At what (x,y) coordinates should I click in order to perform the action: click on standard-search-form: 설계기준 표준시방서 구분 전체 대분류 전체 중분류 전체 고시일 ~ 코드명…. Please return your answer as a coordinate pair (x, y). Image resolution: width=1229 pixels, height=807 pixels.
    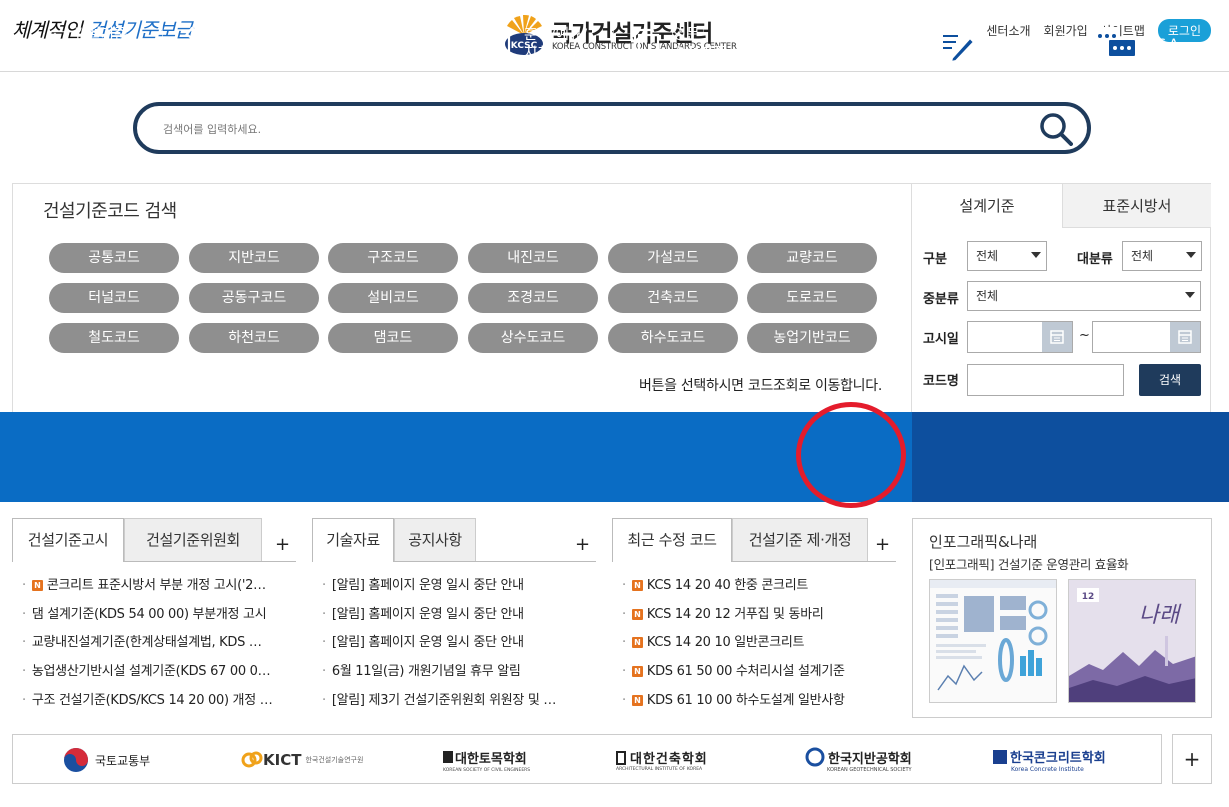
    Looking at the image, I should click on (1061, 298).